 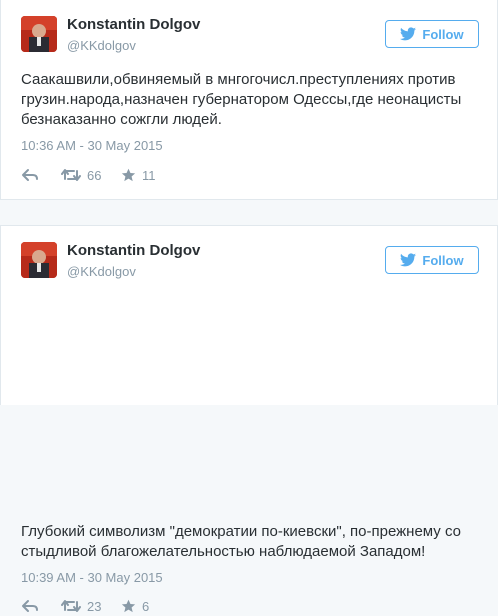 I want to click on tweet-actions: 66 11, so click(x=96, y=175).